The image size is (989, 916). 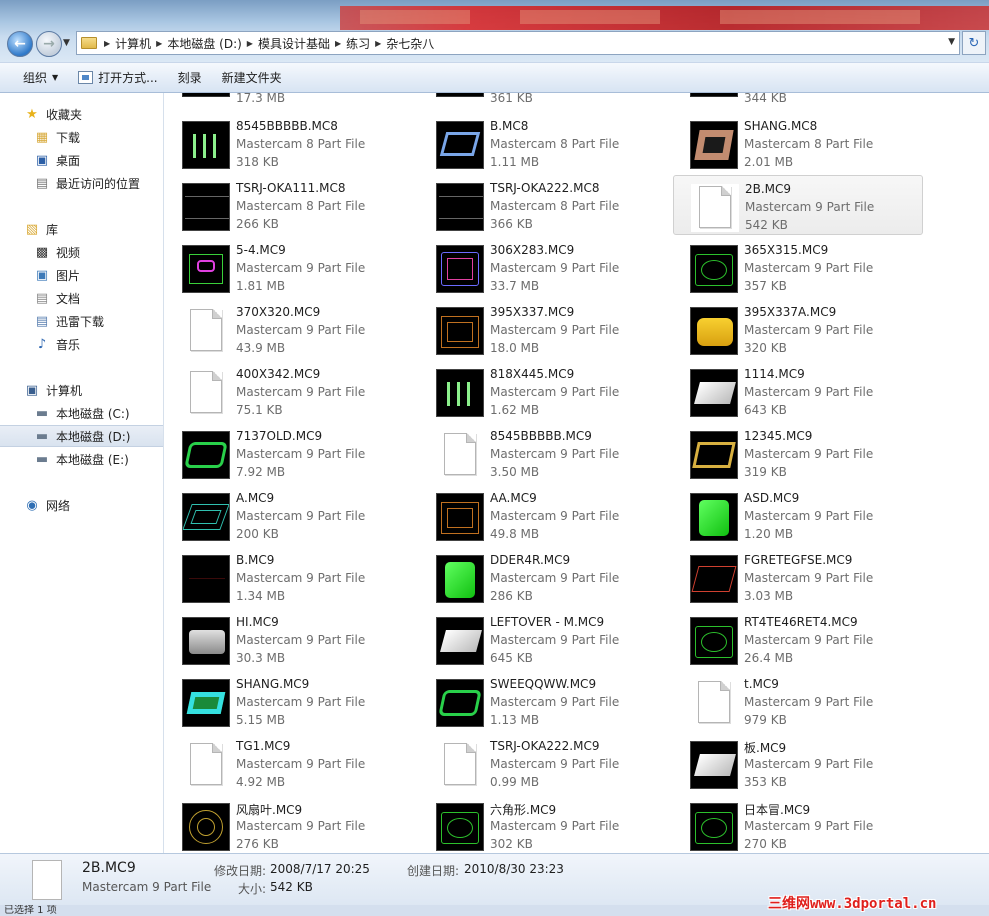 I want to click on burn-button: 刻录, so click(x=190, y=78).